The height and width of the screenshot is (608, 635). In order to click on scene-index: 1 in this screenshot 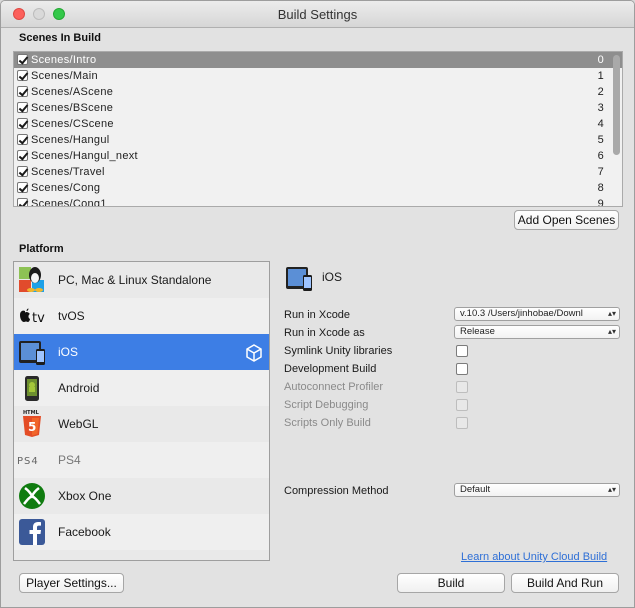, I will do `click(600, 76)`.